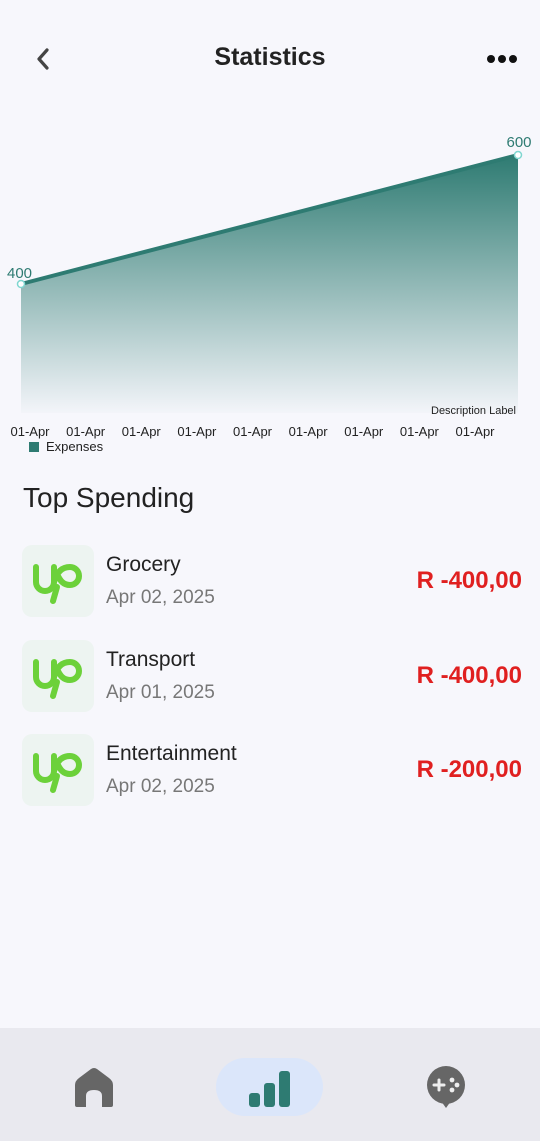 This screenshot has height=1141, width=540. Describe the element at coordinates (19, 273) in the screenshot. I see `data-label: 400` at that location.